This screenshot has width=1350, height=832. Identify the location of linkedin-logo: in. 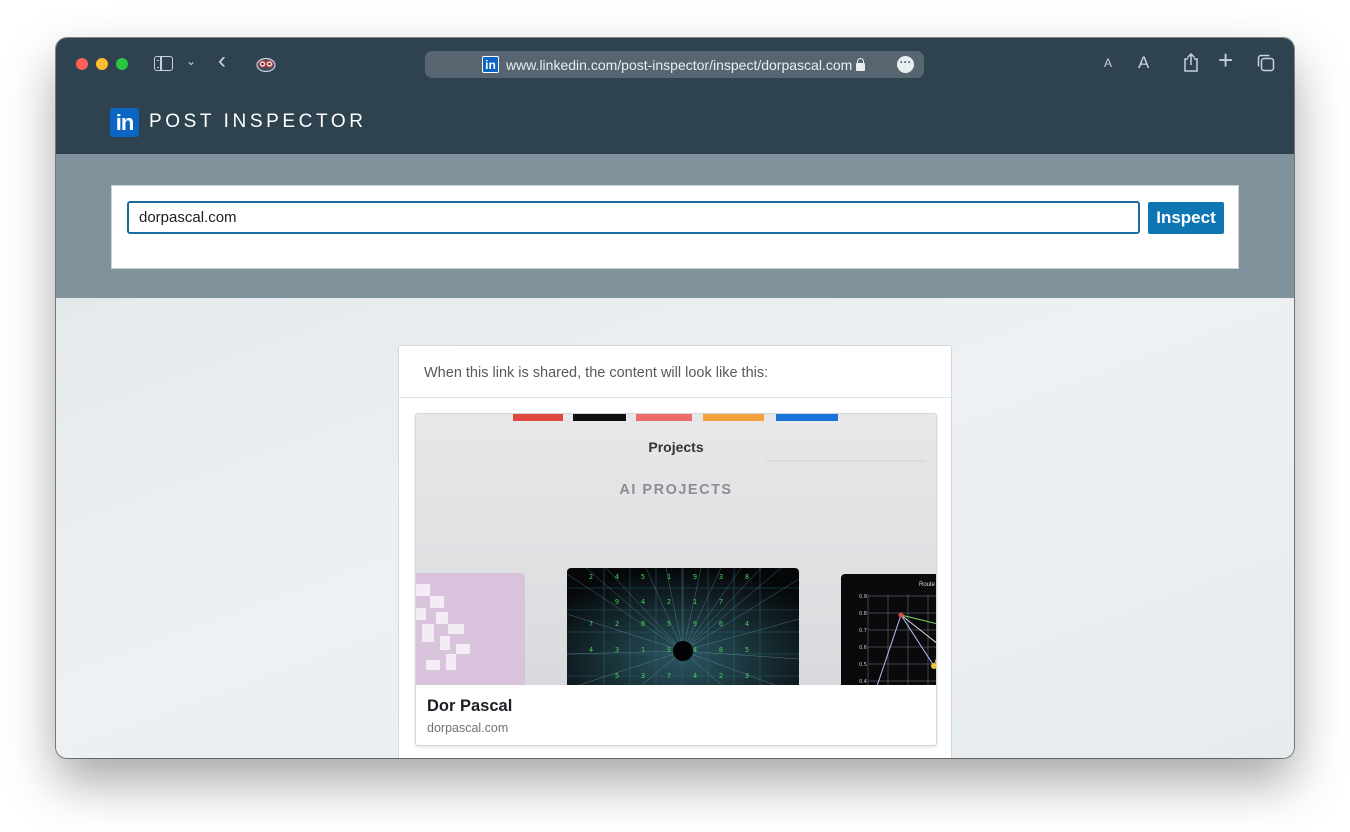
(124, 122).